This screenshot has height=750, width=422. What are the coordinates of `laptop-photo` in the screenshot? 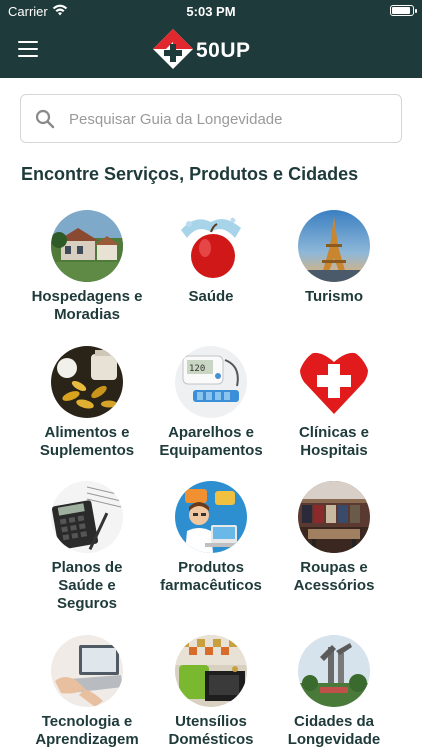 It's located at (87, 671).